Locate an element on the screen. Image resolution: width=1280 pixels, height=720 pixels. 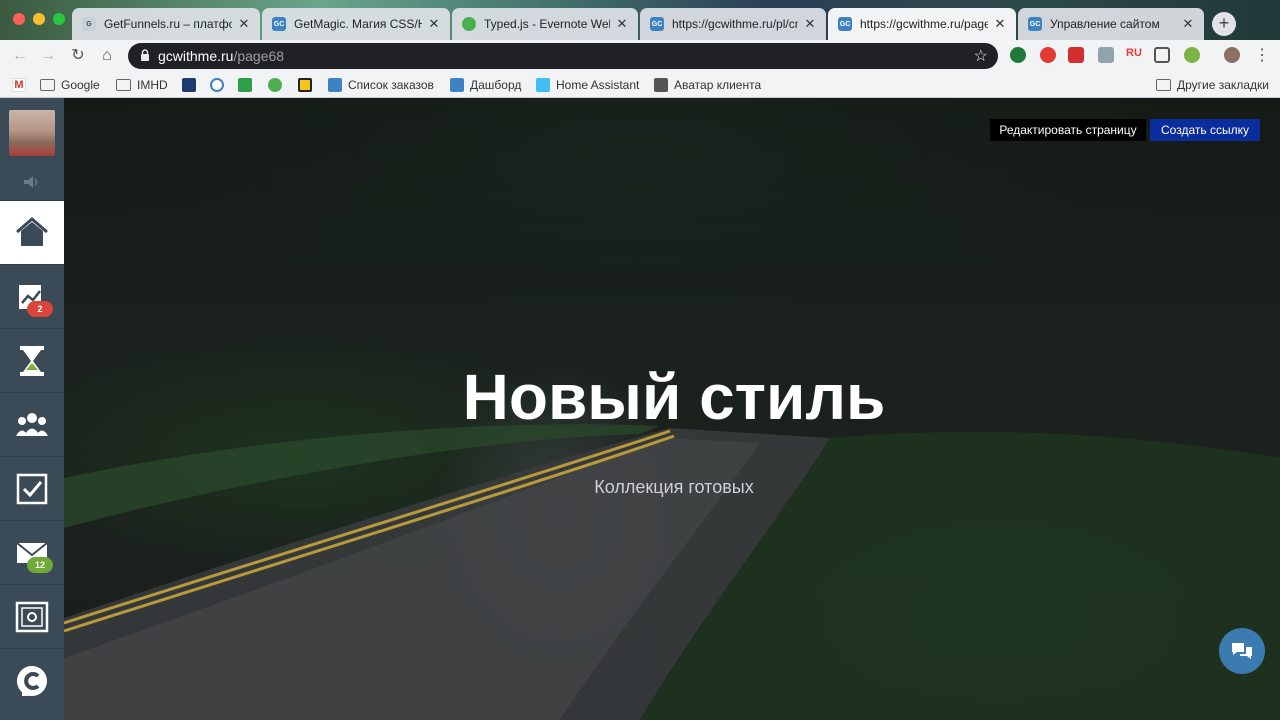
home-icon is located at coordinates (32, 231).